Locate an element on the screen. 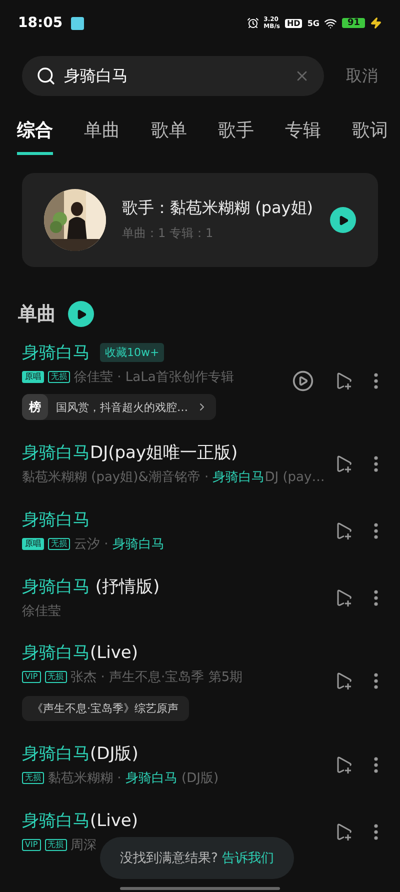  hd-indicator: HD is located at coordinates (293, 23).